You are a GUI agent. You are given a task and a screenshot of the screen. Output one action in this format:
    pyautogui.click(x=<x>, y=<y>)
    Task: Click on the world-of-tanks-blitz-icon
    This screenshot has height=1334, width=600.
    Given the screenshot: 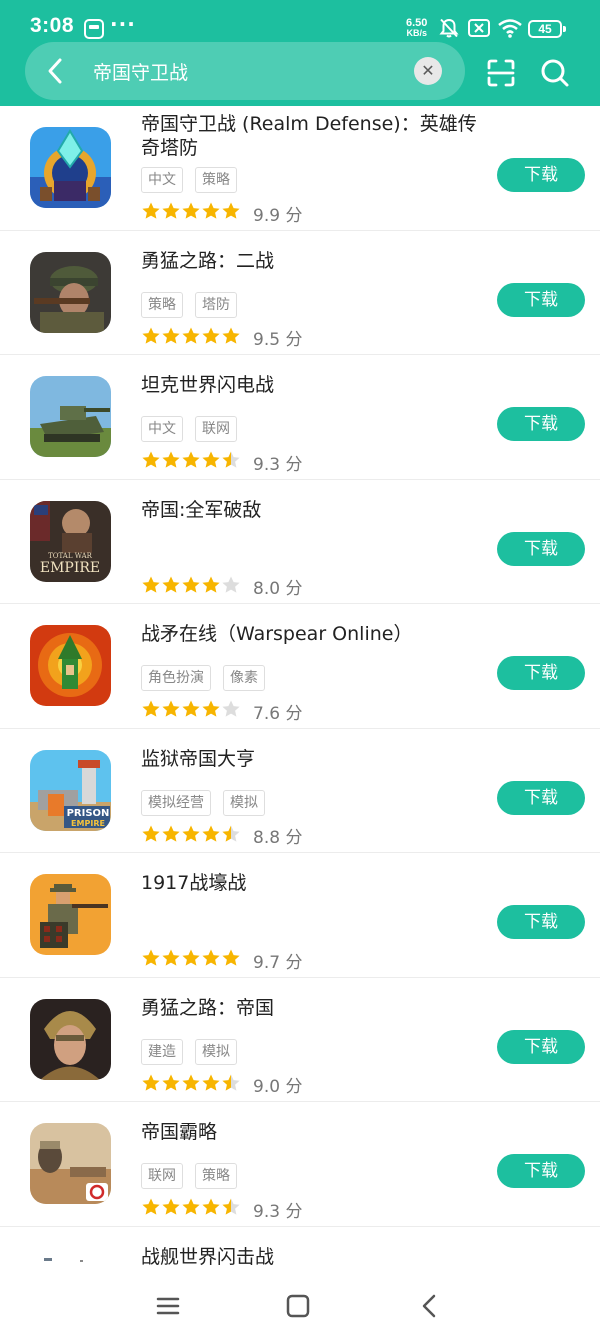 What is the action you would take?
    pyautogui.click(x=70, y=416)
    